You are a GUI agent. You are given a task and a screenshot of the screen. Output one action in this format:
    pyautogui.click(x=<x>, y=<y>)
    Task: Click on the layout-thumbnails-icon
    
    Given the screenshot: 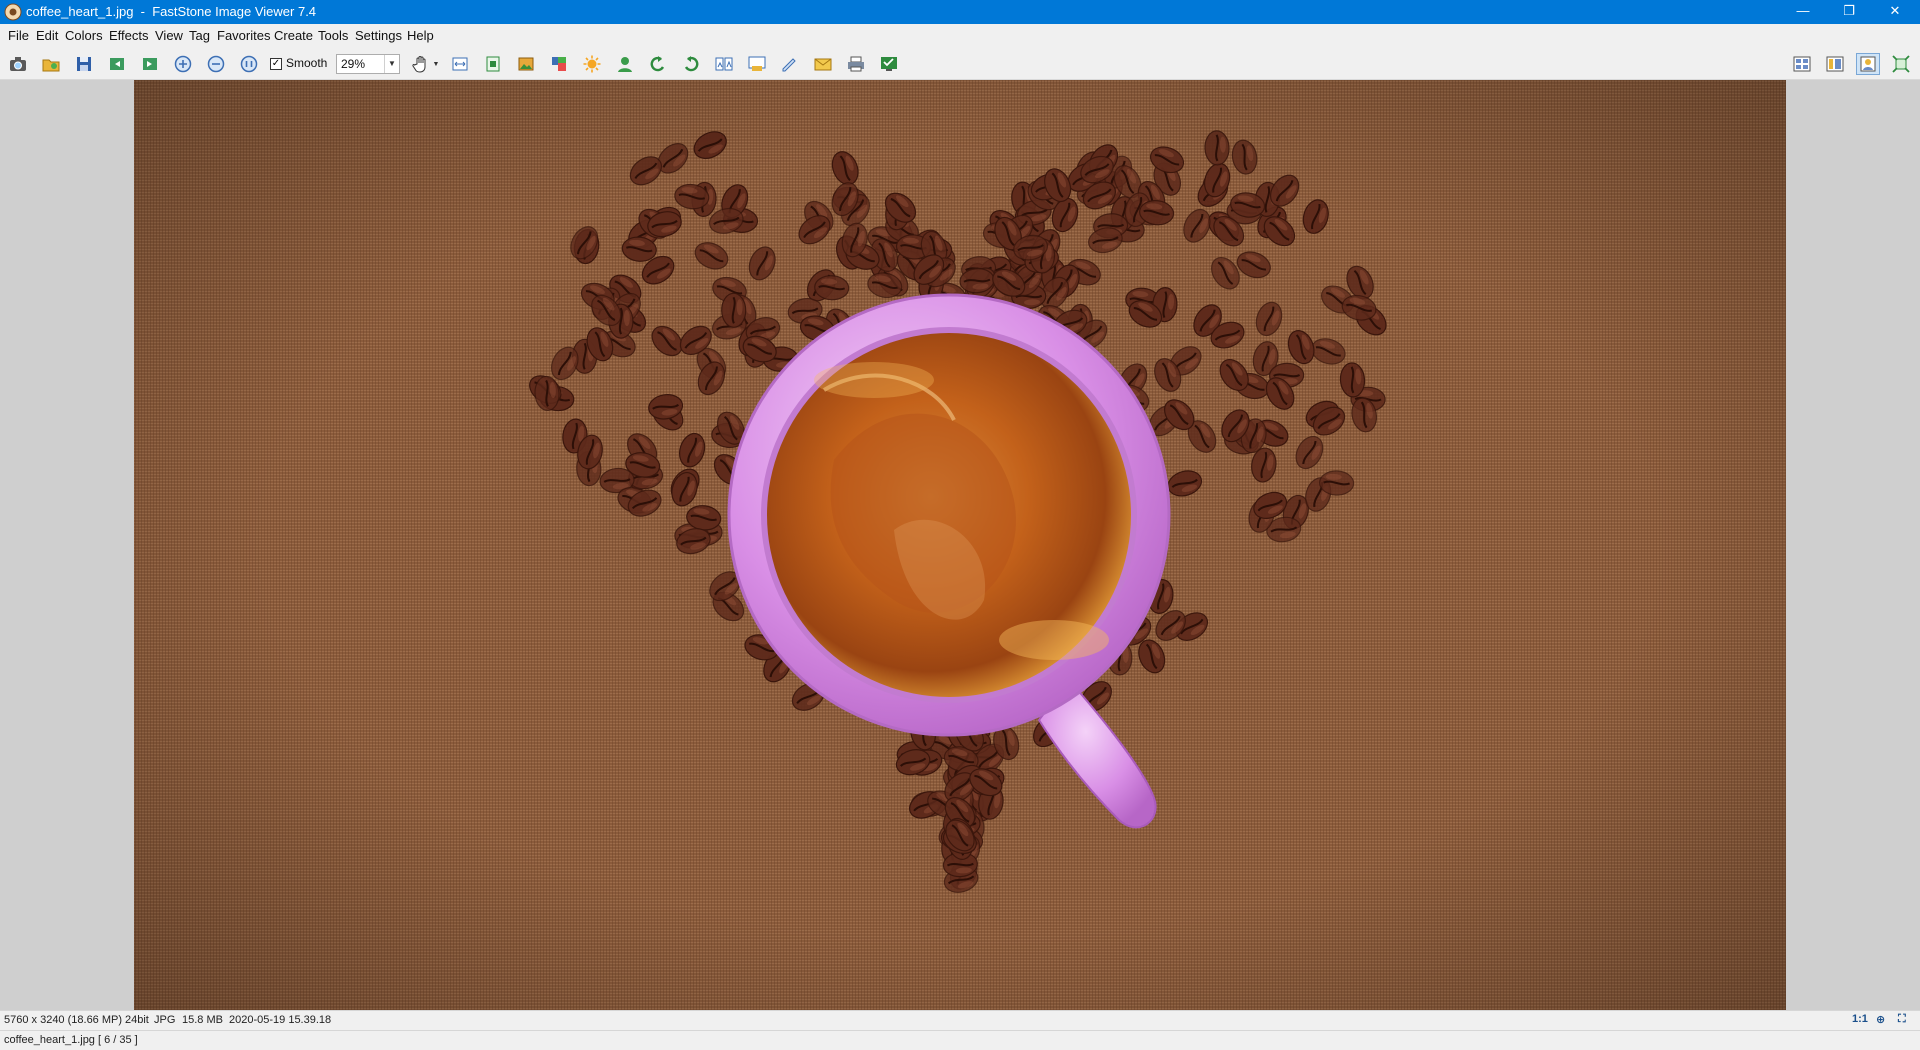 What is the action you would take?
    pyautogui.click(x=1802, y=64)
    